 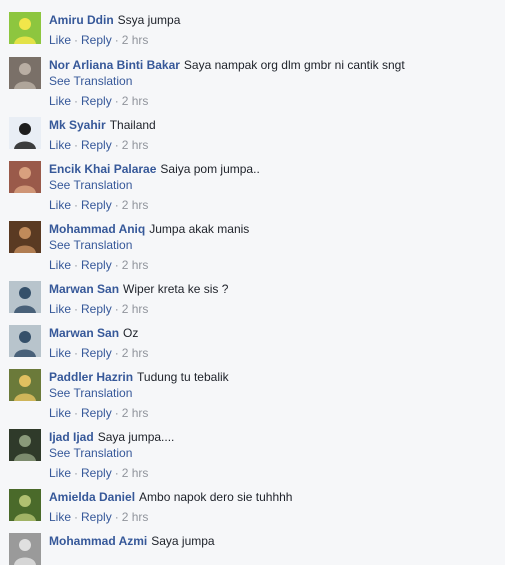 What do you see at coordinates (132, 125) in the screenshot?
I see `comment-text: Thailand` at bounding box center [132, 125].